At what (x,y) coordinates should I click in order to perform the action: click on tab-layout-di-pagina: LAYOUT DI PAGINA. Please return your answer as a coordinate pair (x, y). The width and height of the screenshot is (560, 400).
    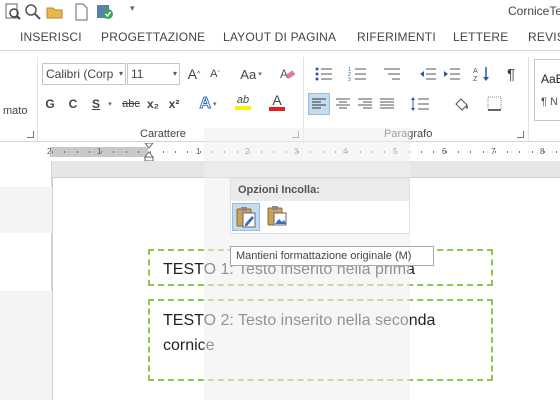
    Looking at the image, I should click on (279, 37).